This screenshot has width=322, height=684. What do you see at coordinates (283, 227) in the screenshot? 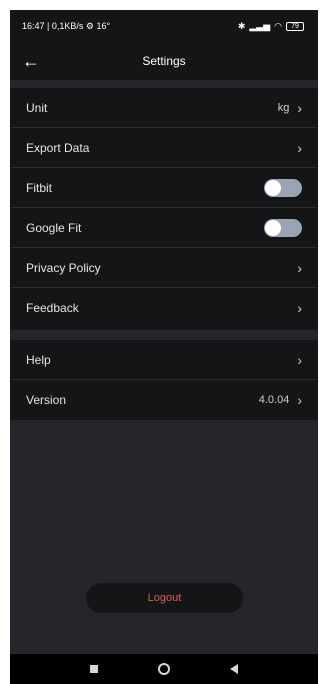
I see `google-fit-toggle` at bounding box center [283, 227].